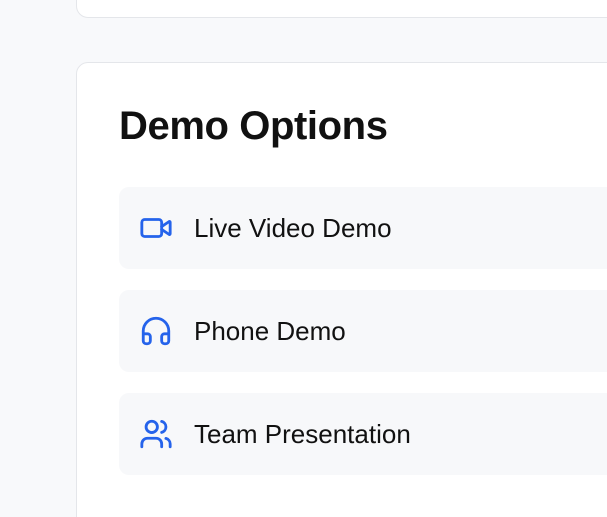 This screenshot has width=607, height=517. What do you see at coordinates (302, 433) in the screenshot?
I see `option-label: Team Presentation` at bounding box center [302, 433].